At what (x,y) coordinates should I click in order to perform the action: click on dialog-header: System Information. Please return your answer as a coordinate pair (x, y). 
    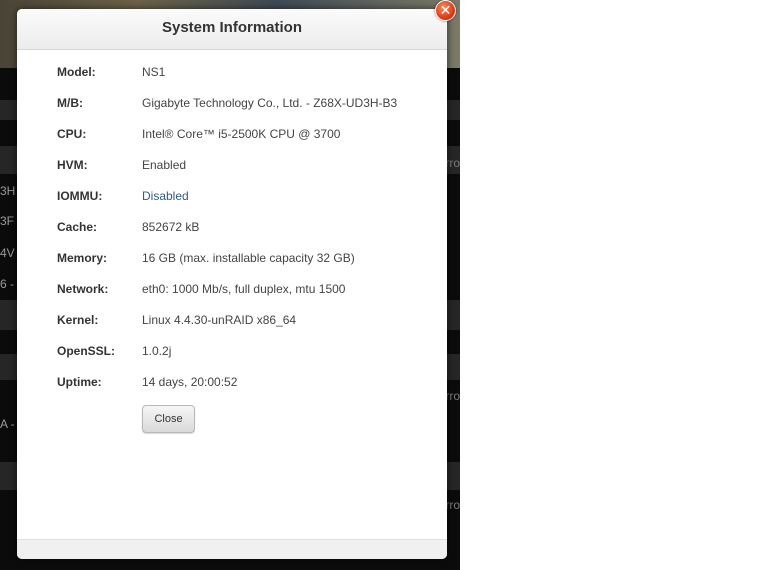
    Looking at the image, I should click on (232, 29).